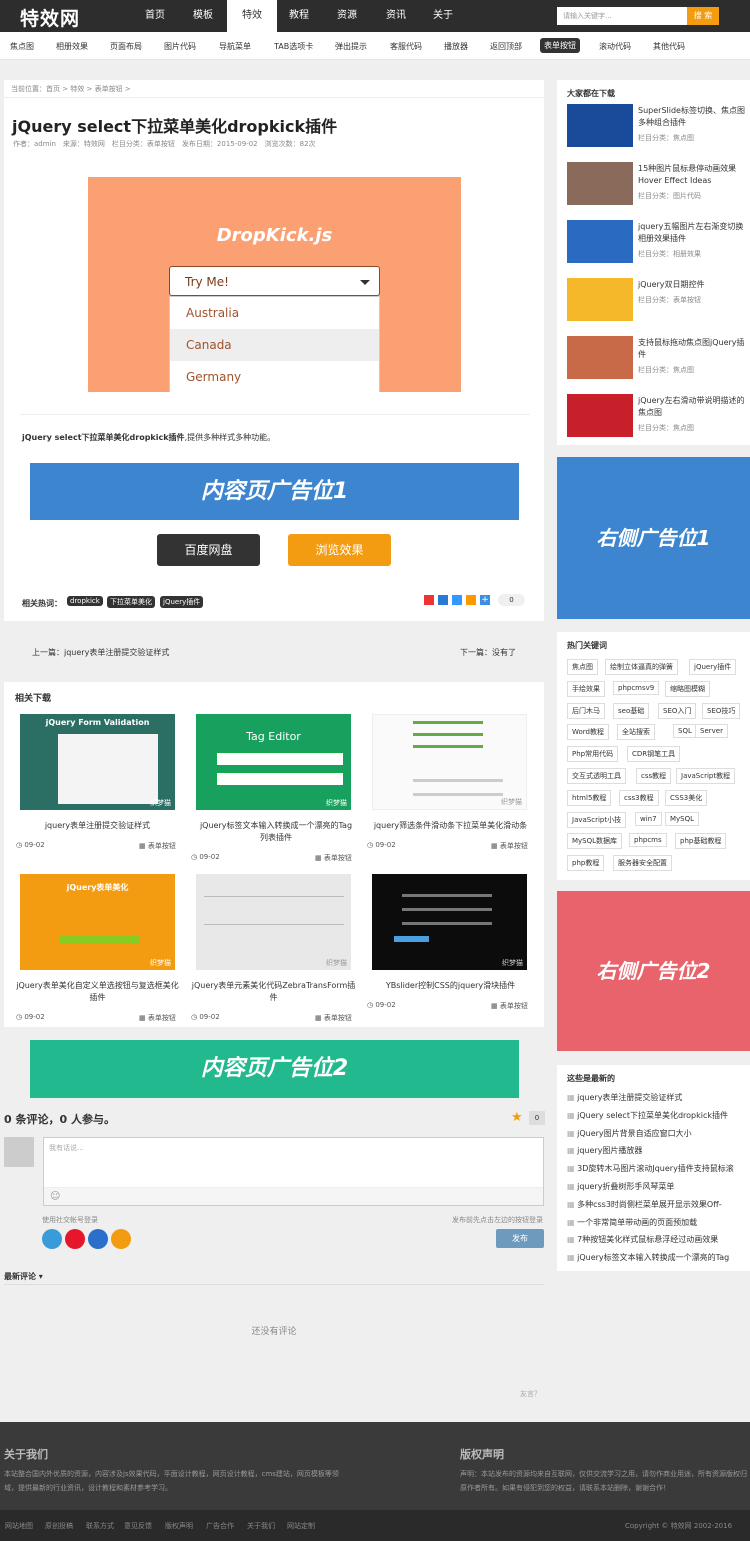  What do you see at coordinates (596, 776) in the screenshot?
I see `keyword-tag: 交互式透明工具` at bounding box center [596, 776].